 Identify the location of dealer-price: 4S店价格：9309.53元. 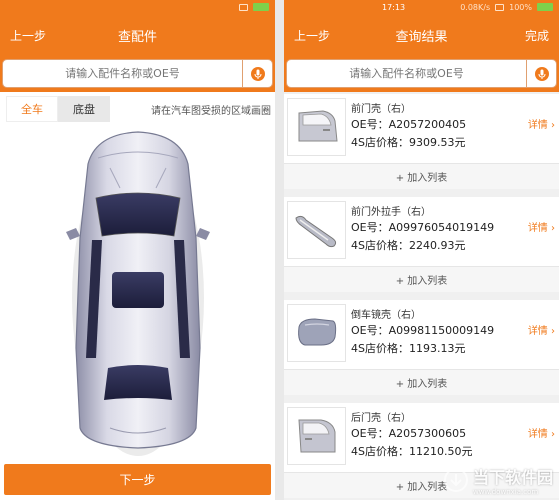
(408, 142).